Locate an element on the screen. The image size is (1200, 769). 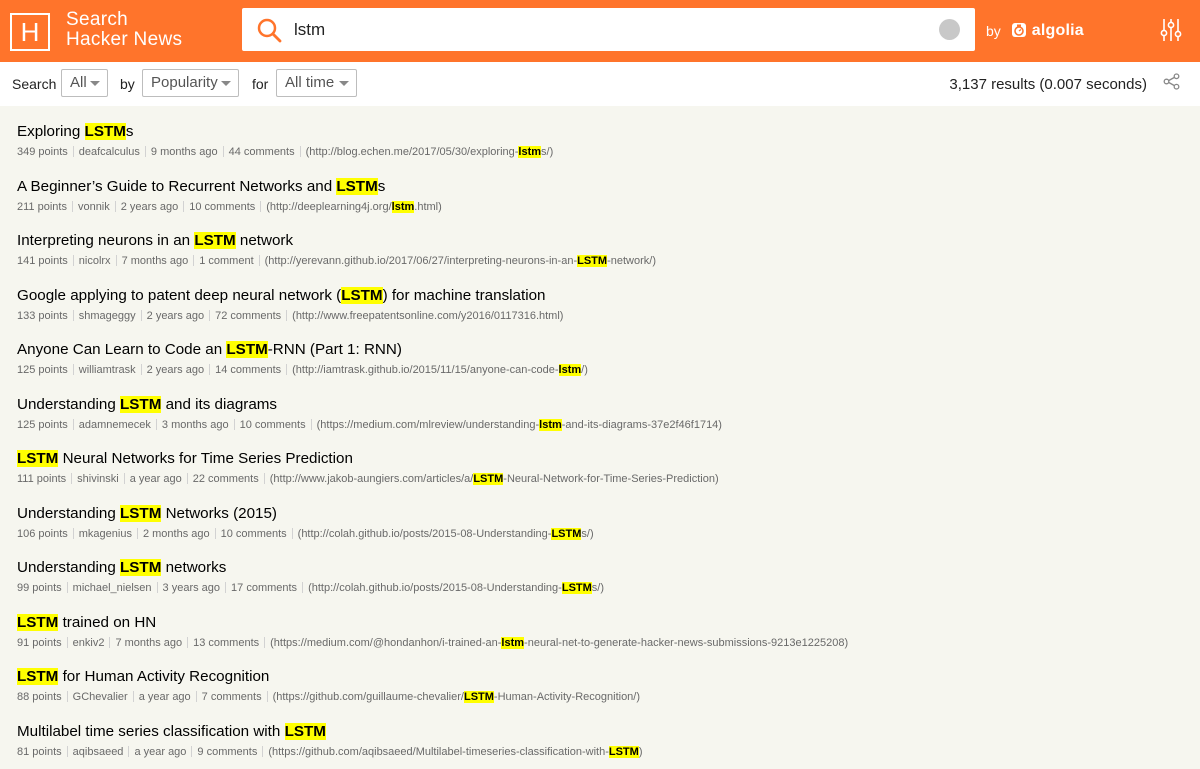
result-author-link: aqibsaeed is located at coordinates (98, 752).